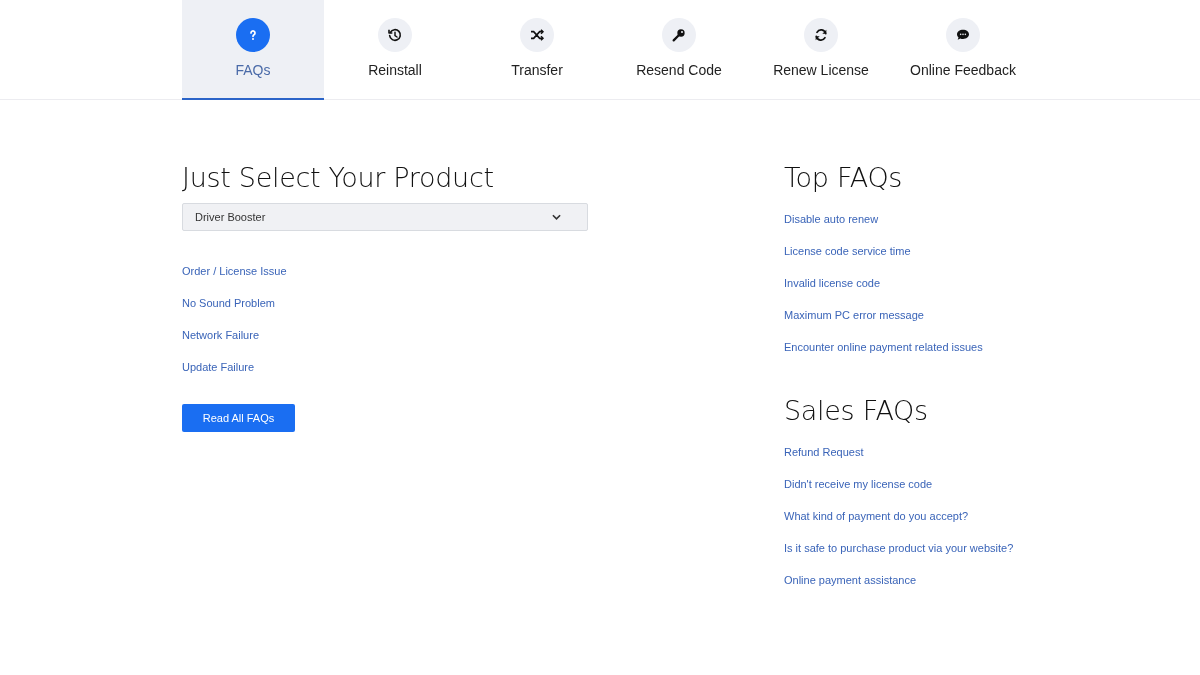  I want to click on section-heading: Top FAQs, so click(844, 177).